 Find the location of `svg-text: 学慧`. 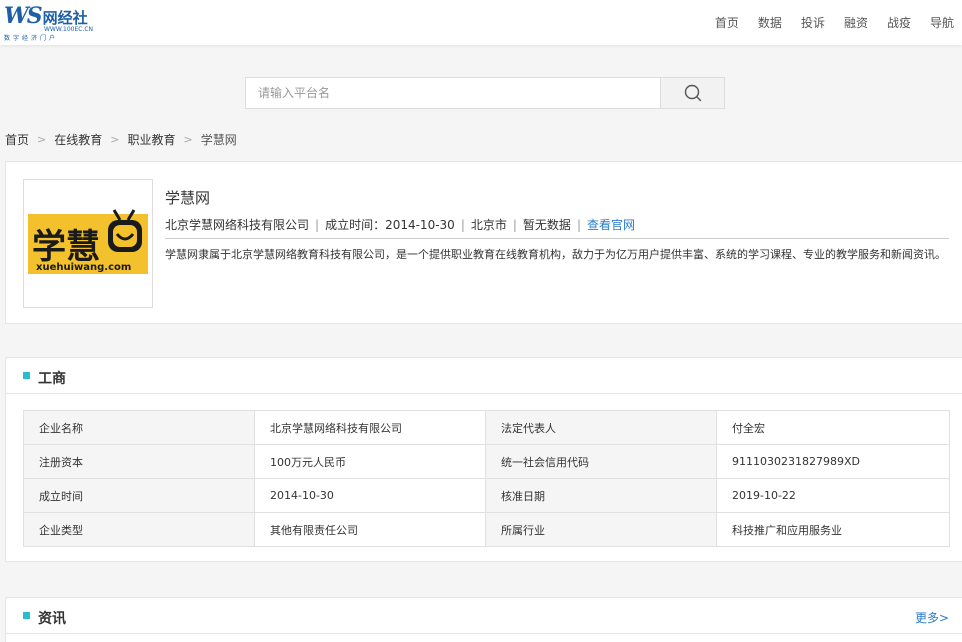

svg-text: 学慧 is located at coordinates (66, 247).